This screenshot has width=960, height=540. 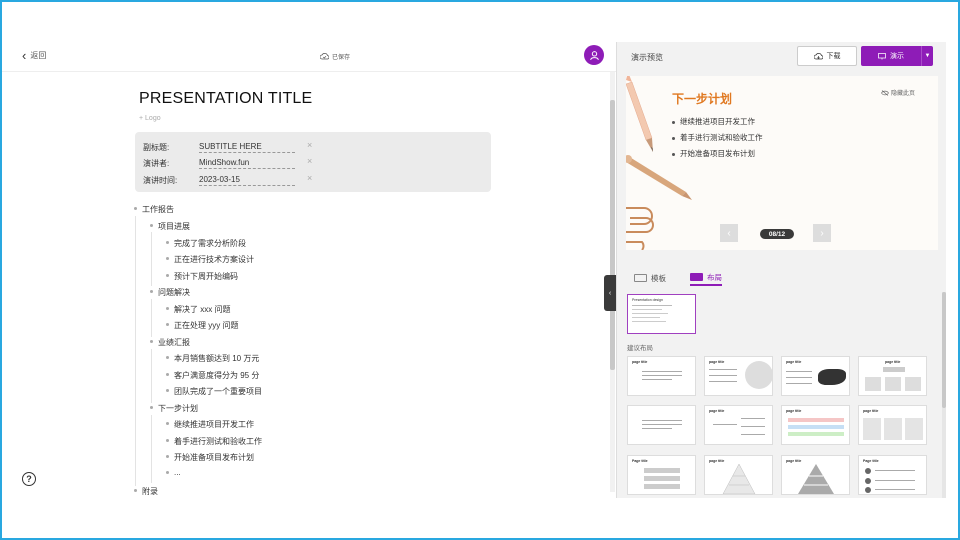 What do you see at coordinates (661, 425) in the screenshot?
I see `layout-thumbnail` at bounding box center [661, 425].